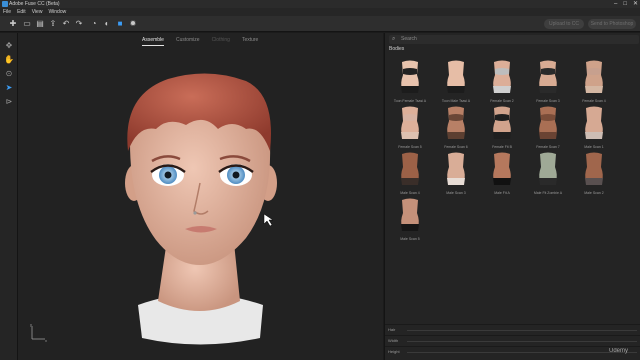 This screenshot has width=640, height=360. Describe the element at coordinates (635, 4) in the screenshot. I see `close-icon: ✕` at that location.